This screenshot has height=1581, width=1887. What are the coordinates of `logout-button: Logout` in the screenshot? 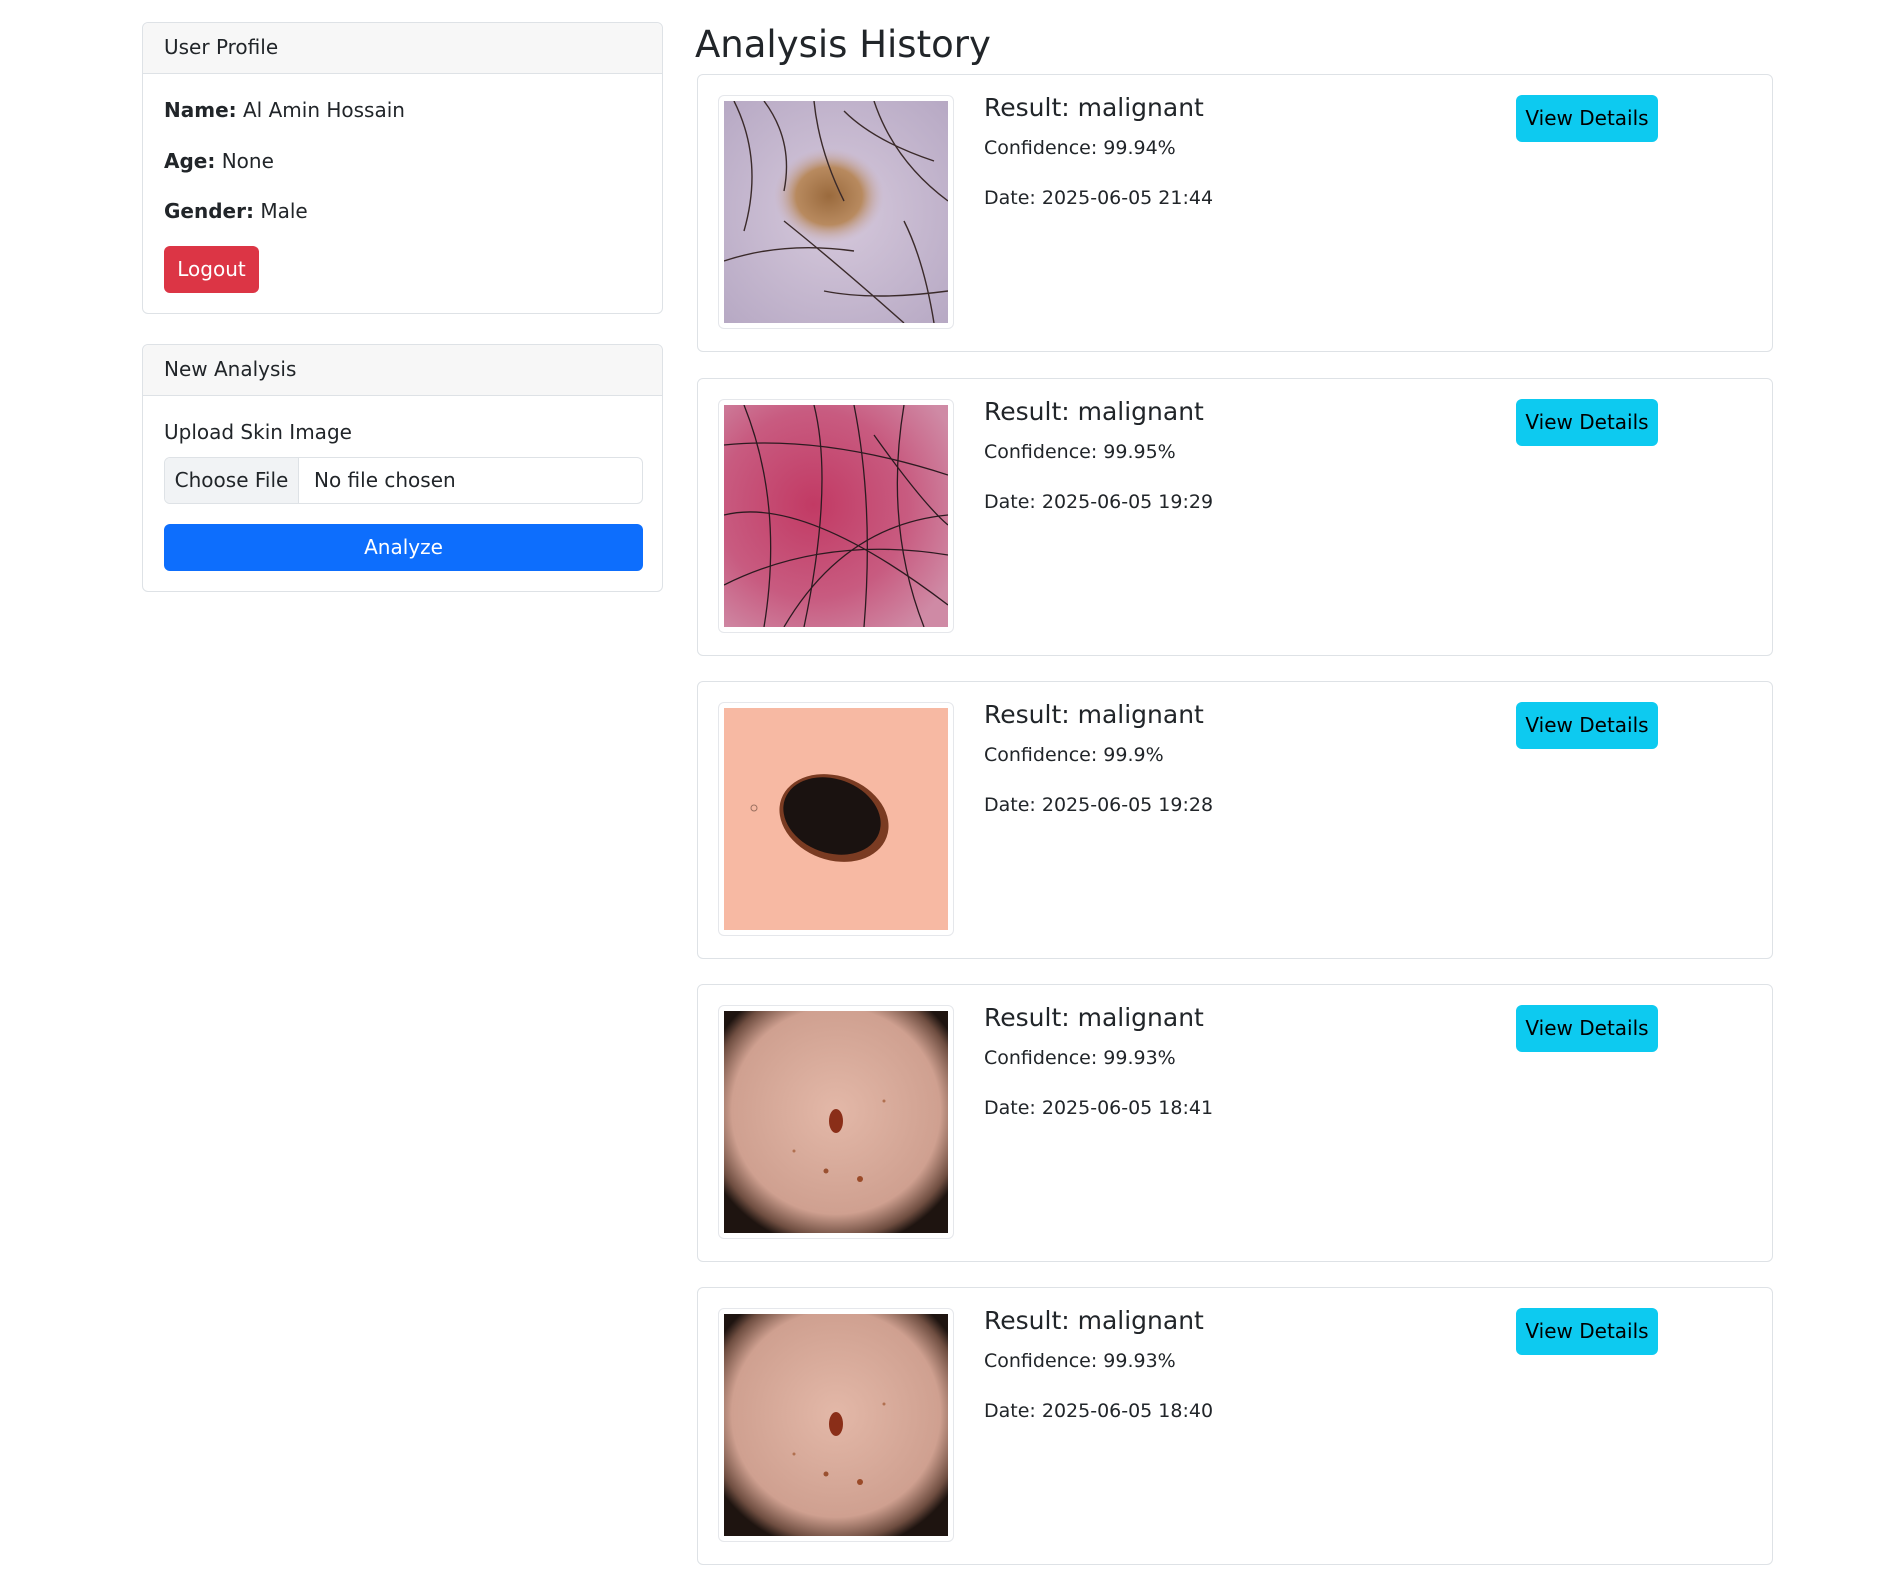 It's located at (211, 269).